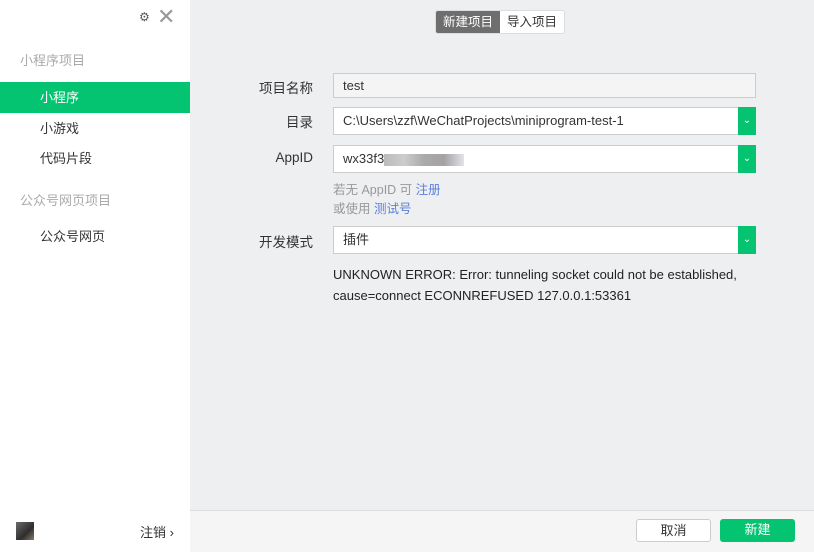 This screenshot has height=552, width=814. I want to click on hint-text: 或使用, so click(353, 209).